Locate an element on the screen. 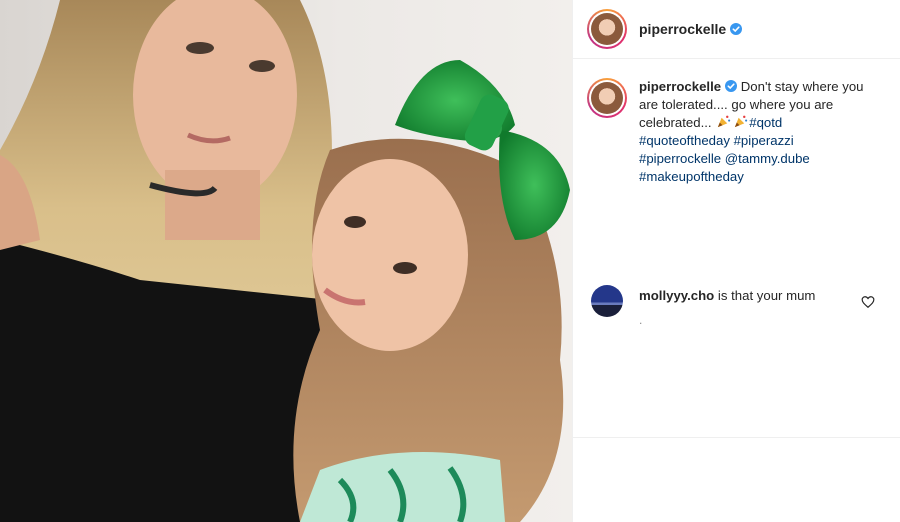  hashtag-link: #quoteoftheday #piperazzi is located at coordinates (716, 140).